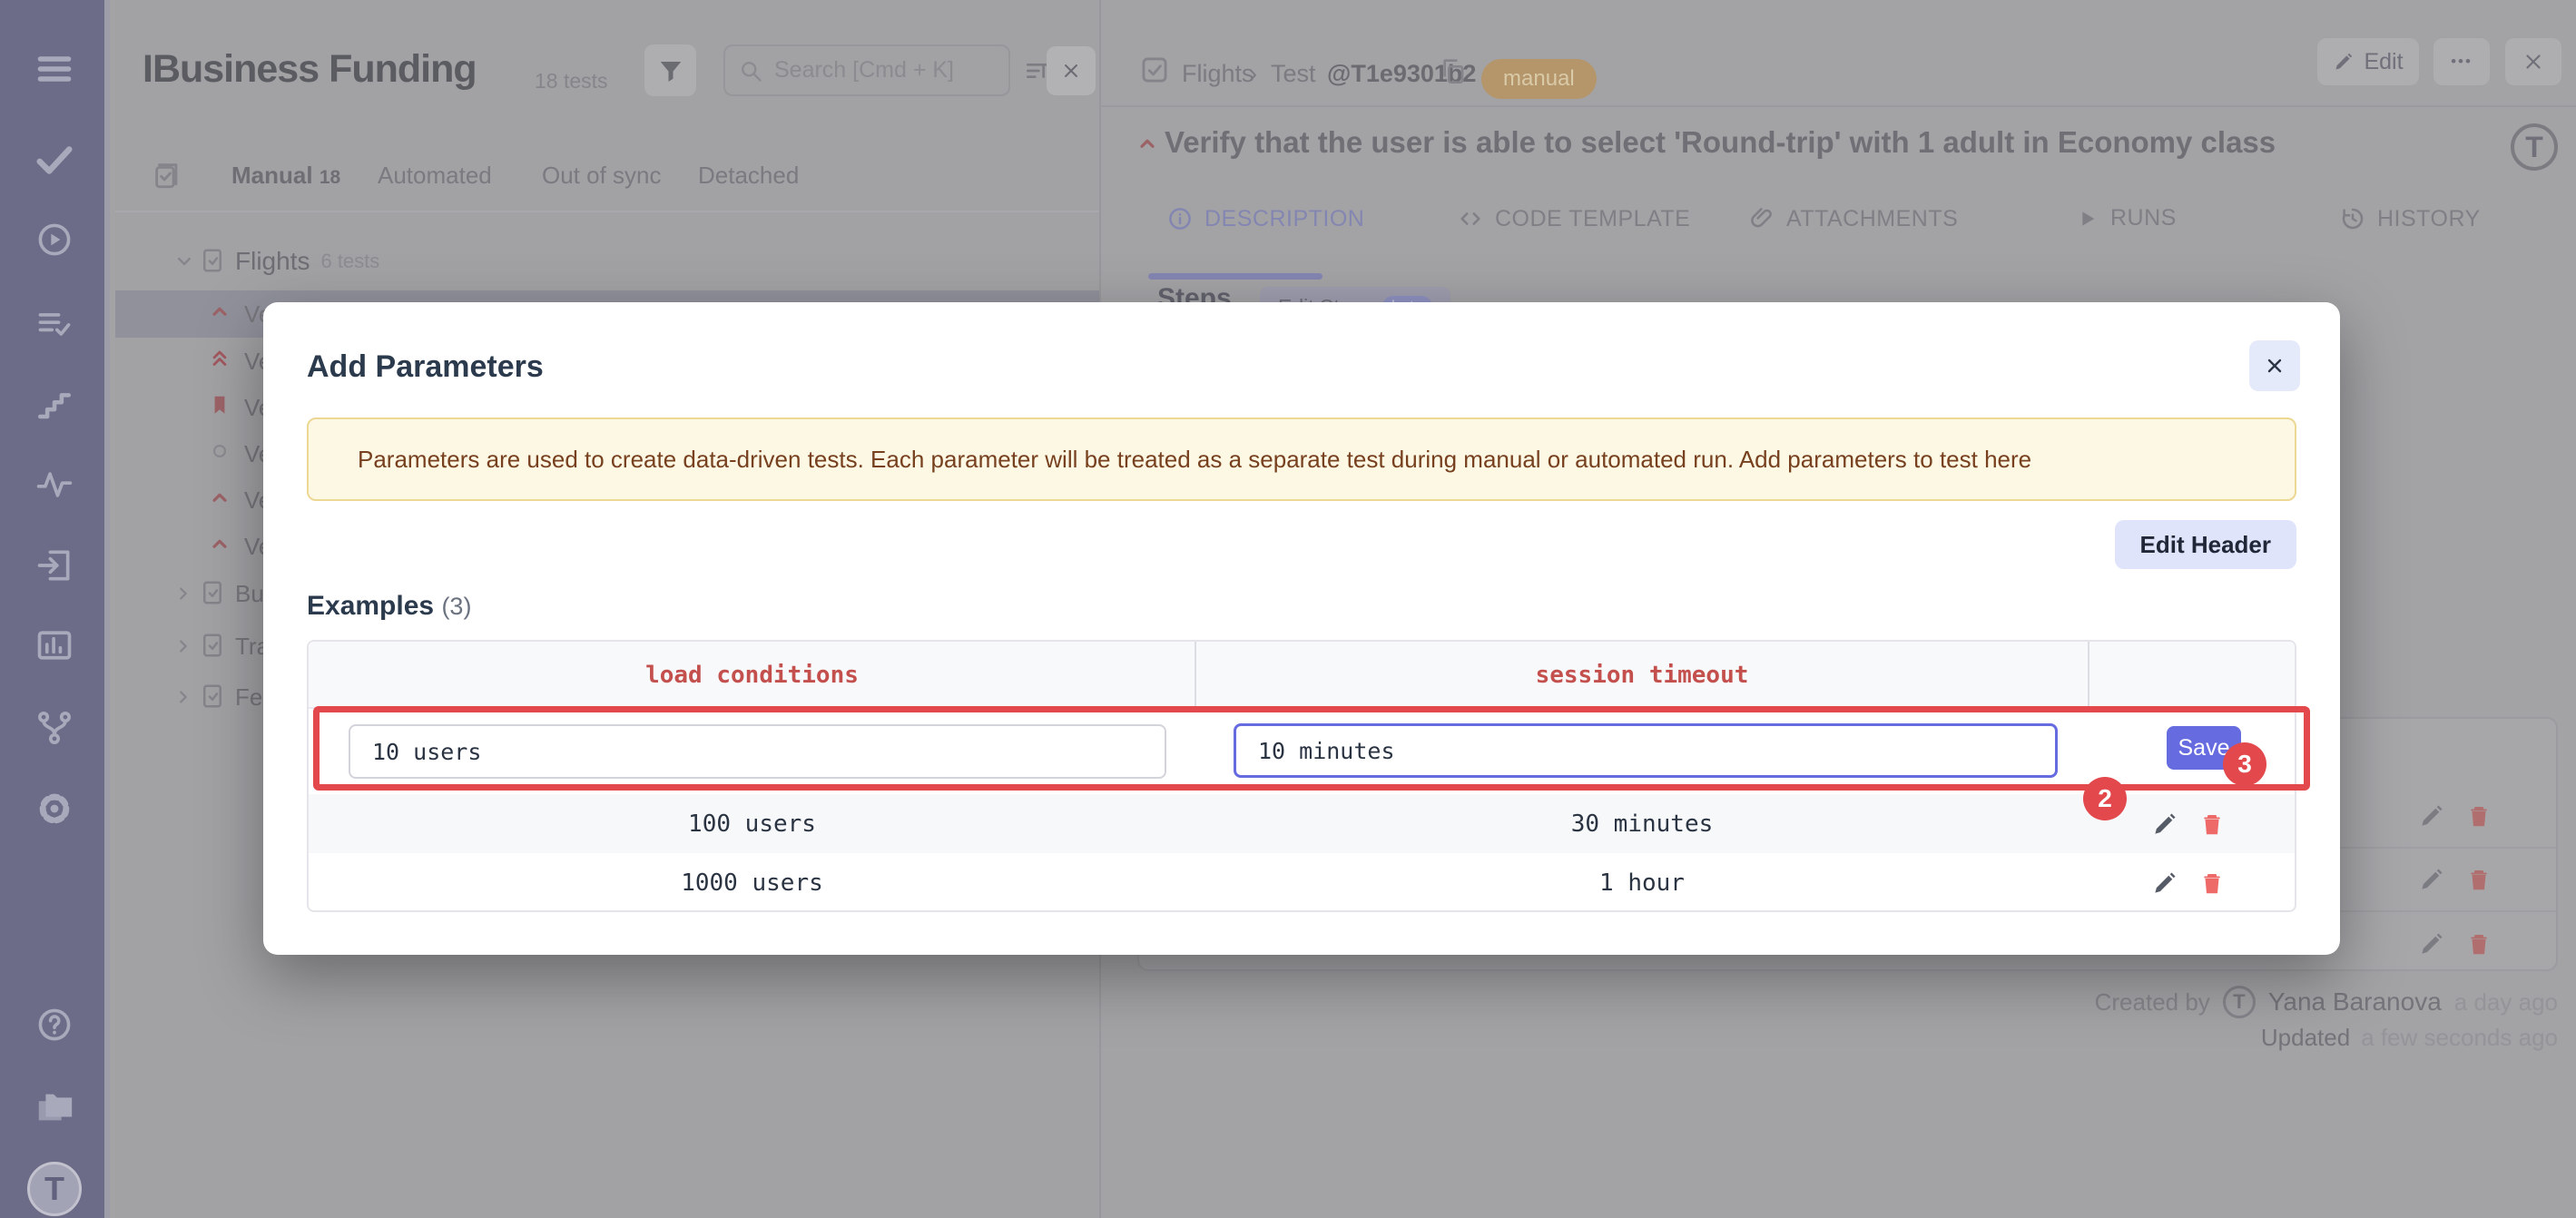 This screenshot has width=2576, height=1218. Describe the element at coordinates (54, 1106) in the screenshot. I see `projects-folders-icon` at that location.